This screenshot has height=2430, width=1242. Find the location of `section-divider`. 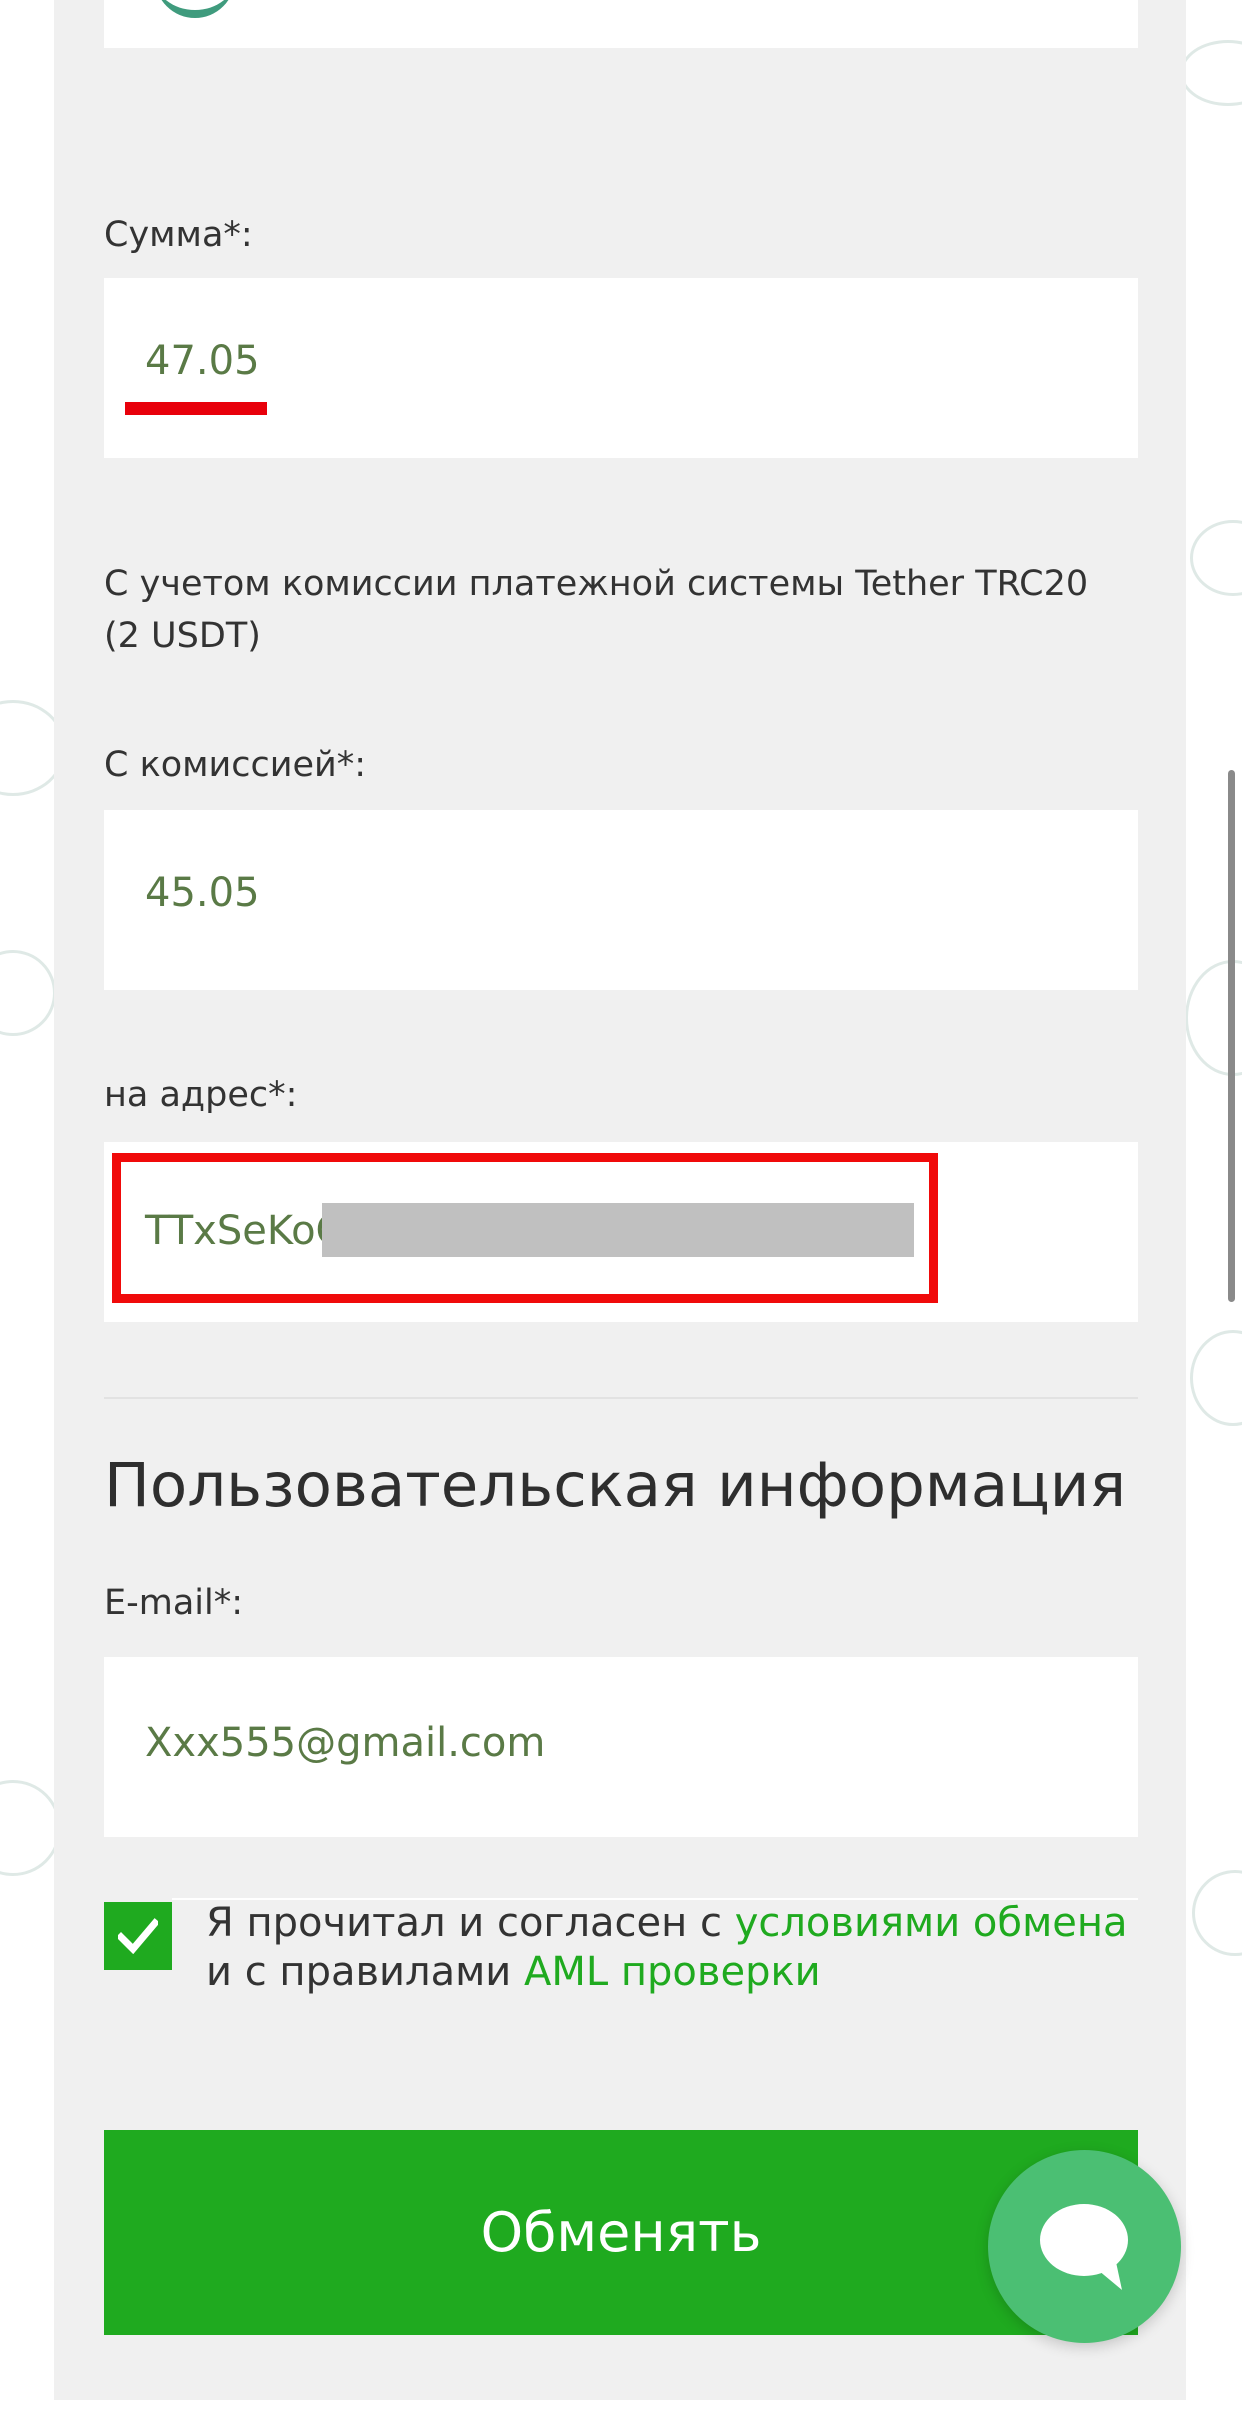

section-divider is located at coordinates (621, 1398).